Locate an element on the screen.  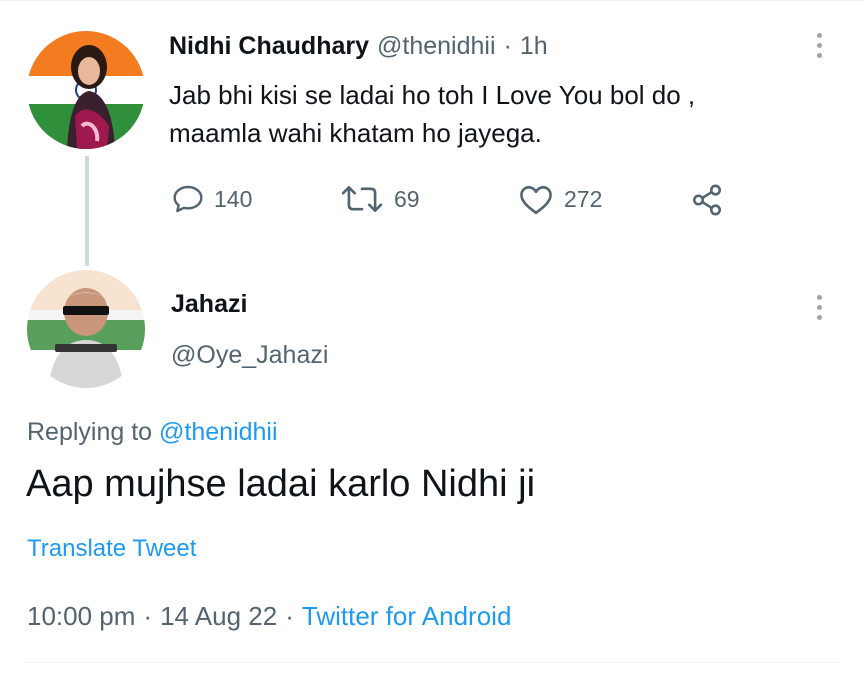
tweet-date: 14 Aug 22 is located at coordinates (218, 616).